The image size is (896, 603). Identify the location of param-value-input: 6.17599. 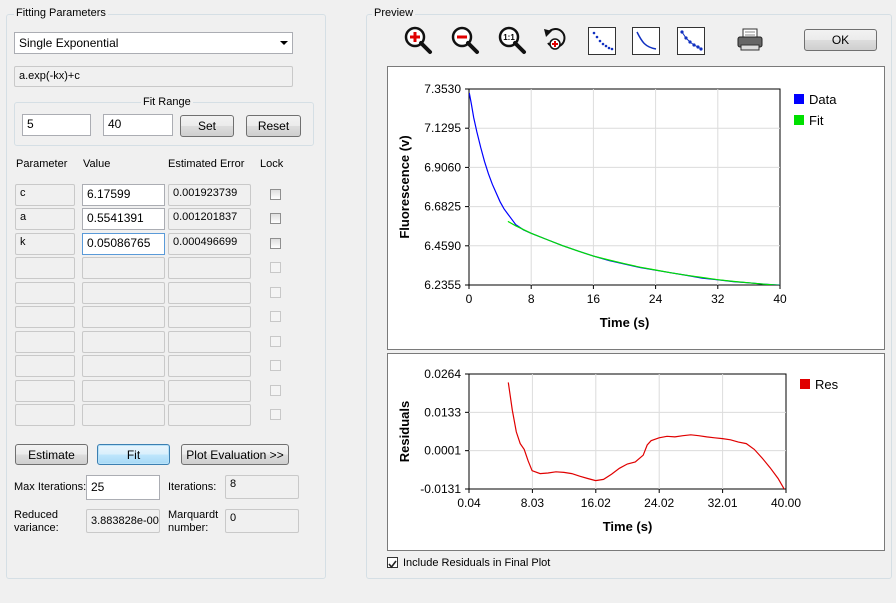
(123, 195).